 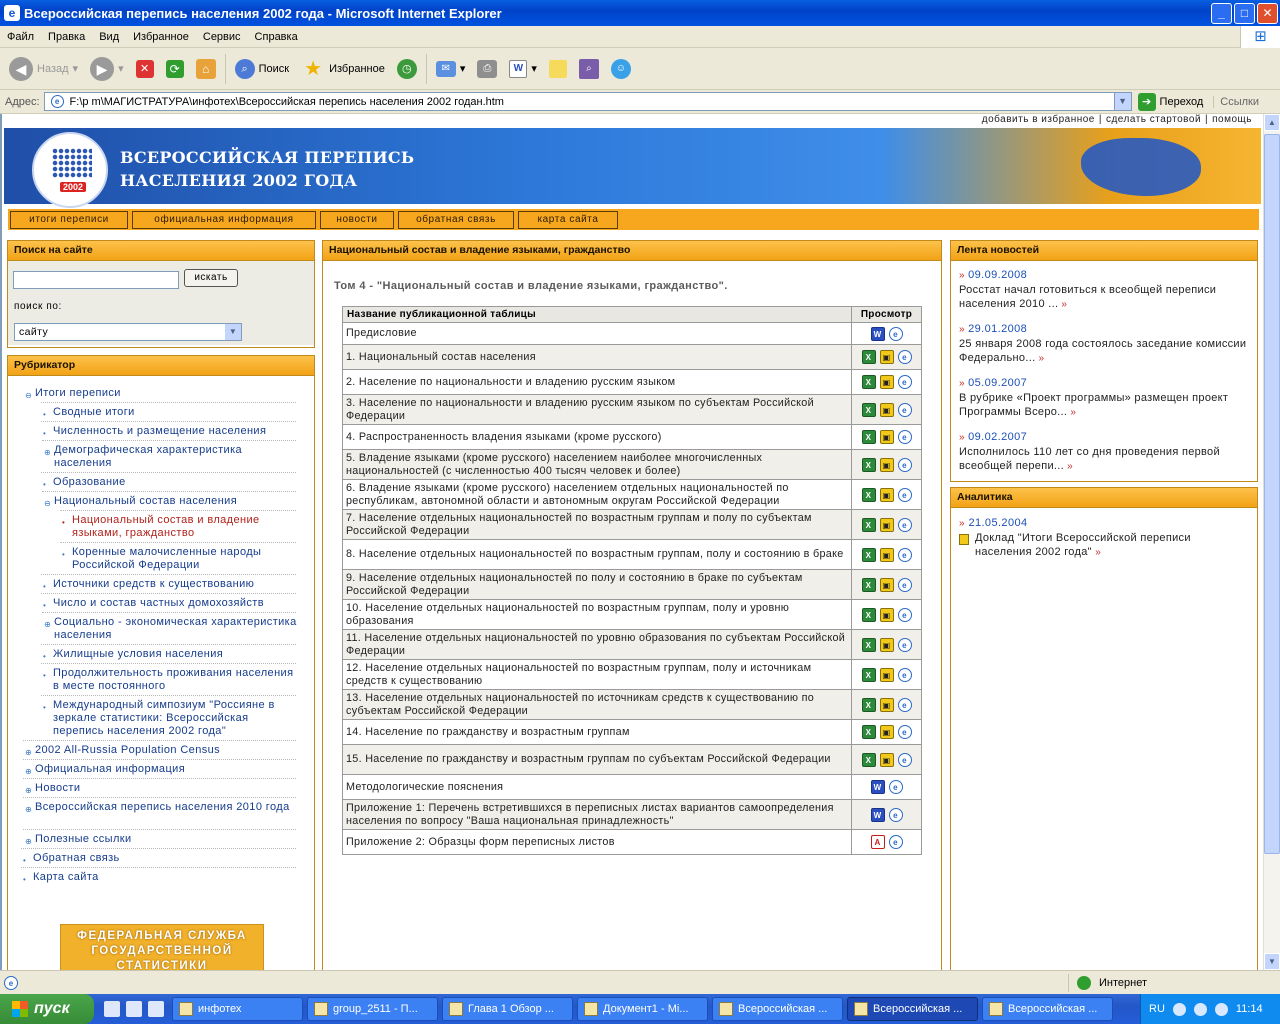 What do you see at coordinates (597, 357) in the screenshot?
I see `table-title-cell: 1. Национальный состав населения` at bounding box center [597, 357].